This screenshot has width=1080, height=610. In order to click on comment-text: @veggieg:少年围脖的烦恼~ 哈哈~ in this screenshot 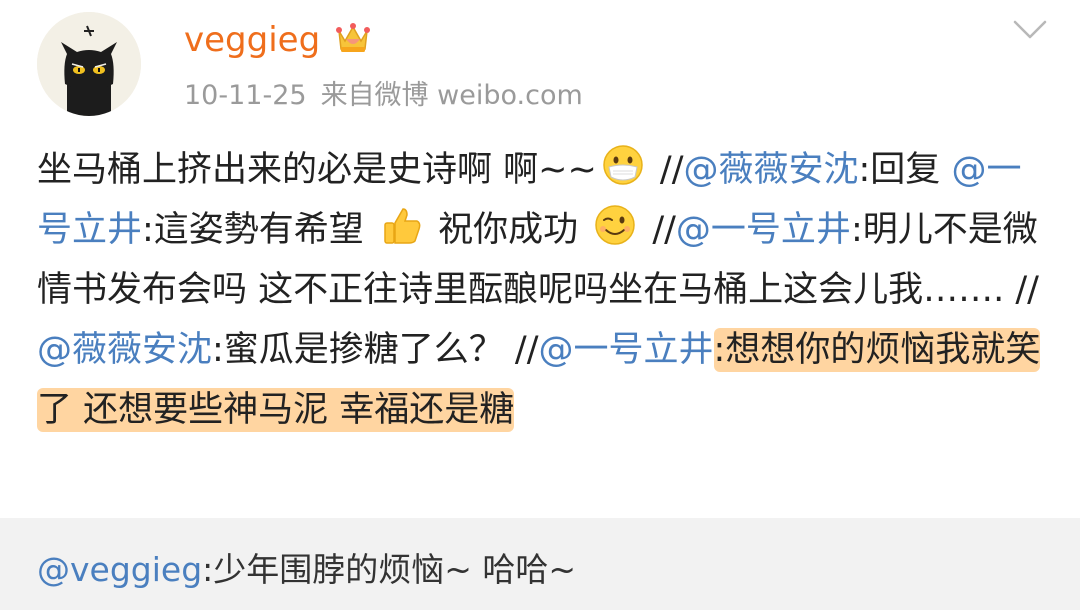, I will do `click(306, 570)`.